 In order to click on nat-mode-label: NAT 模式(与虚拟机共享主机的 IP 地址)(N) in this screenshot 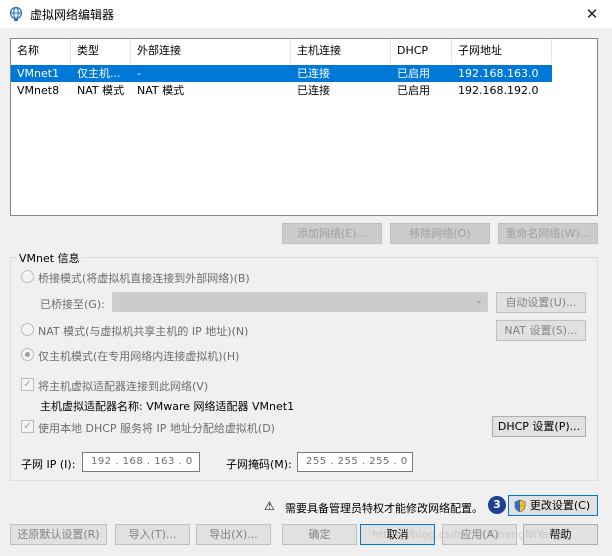, I will do `click(143, 331)`.